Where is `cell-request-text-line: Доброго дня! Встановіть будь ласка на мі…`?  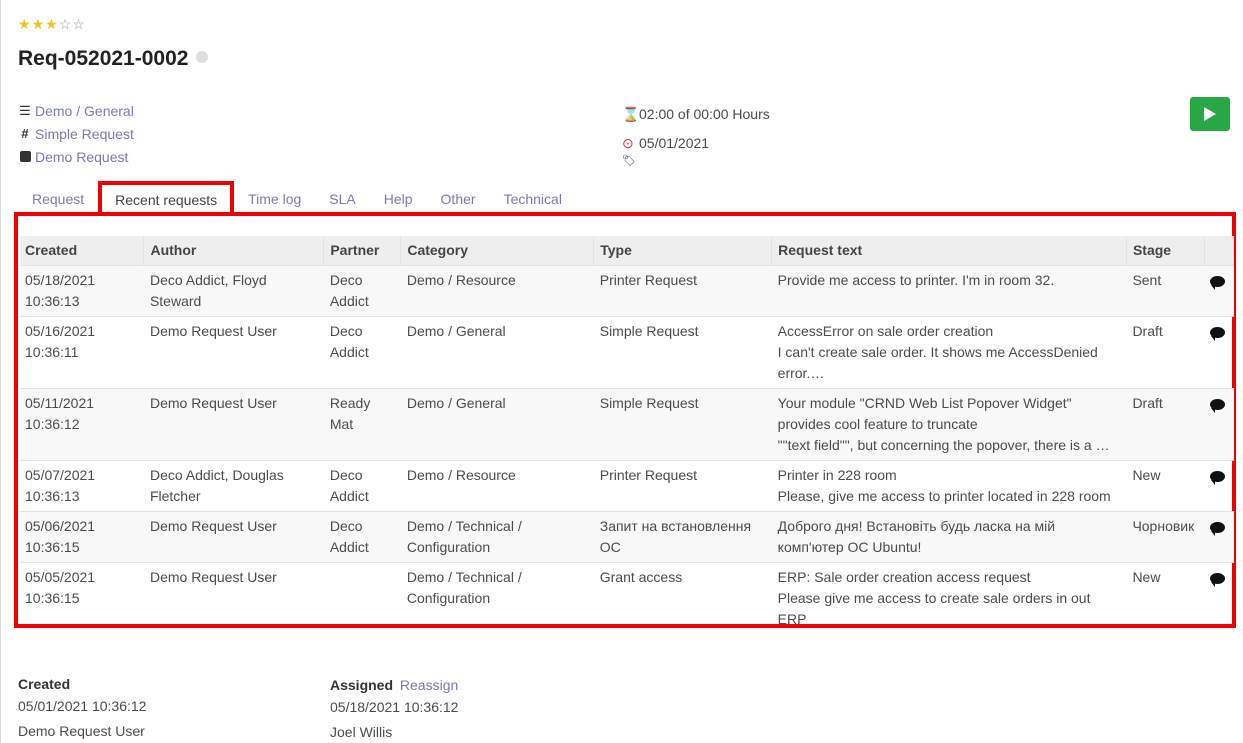
cell-request-text-line: Доброго дня! Встановіть будь ласка на мі… is located at coordinates (916, 525).